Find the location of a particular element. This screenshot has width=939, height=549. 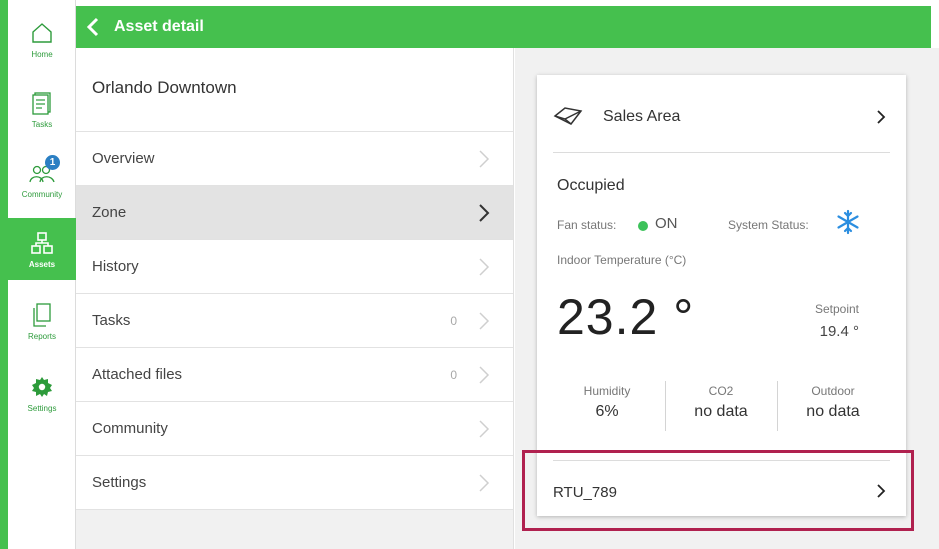

tasks-count: 0 is located at coordinates (453, 320).